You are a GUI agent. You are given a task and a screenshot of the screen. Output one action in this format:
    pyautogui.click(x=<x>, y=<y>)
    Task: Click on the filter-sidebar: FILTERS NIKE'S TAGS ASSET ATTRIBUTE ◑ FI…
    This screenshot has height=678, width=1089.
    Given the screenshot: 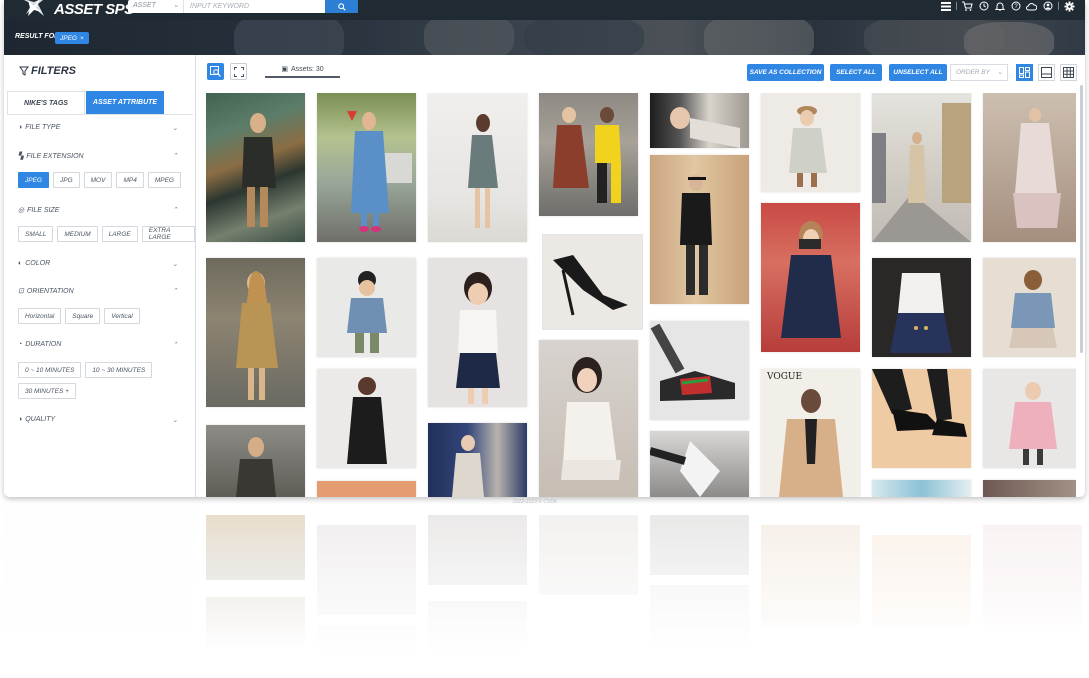 What is the action you would take?
    pyautogui.click(x=100, y=276)
    